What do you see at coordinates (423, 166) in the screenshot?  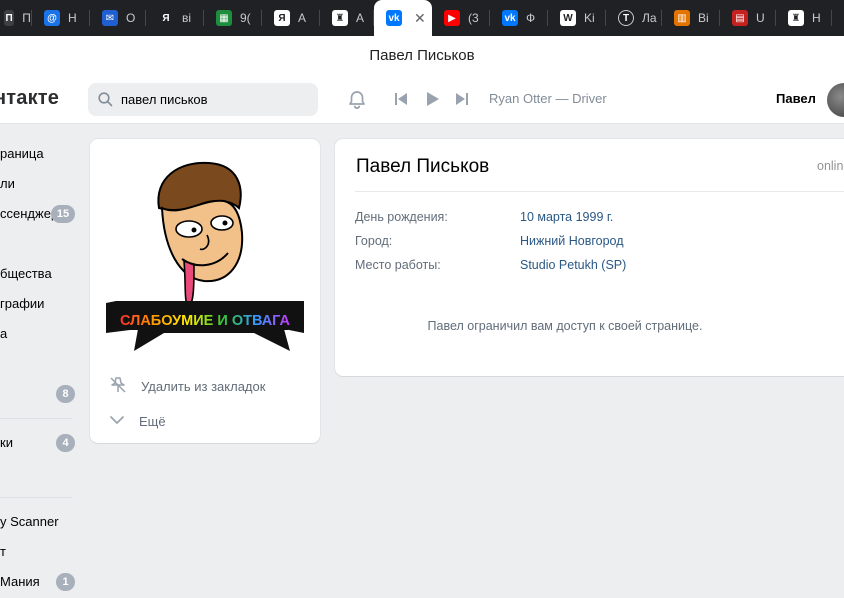 I see `profile-name: Павел Письков` at bounding box center [423, 166].